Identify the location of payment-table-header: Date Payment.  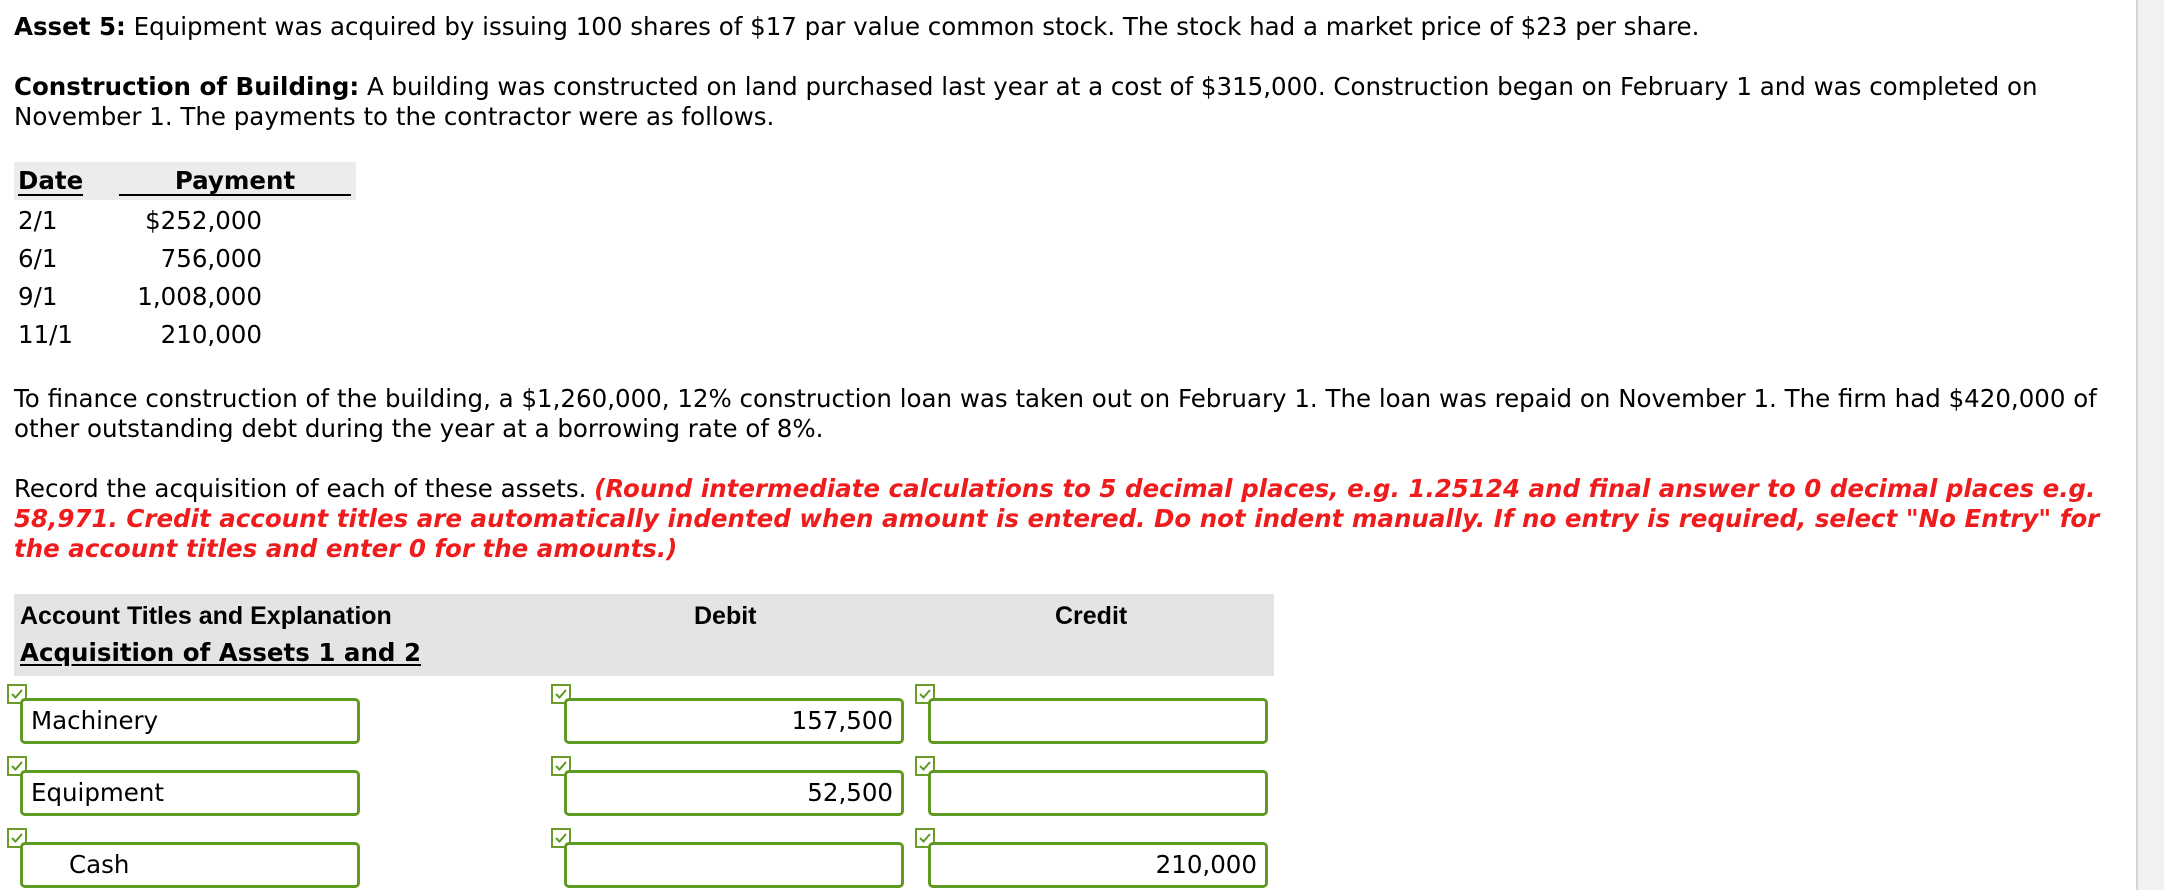
(185, 181).